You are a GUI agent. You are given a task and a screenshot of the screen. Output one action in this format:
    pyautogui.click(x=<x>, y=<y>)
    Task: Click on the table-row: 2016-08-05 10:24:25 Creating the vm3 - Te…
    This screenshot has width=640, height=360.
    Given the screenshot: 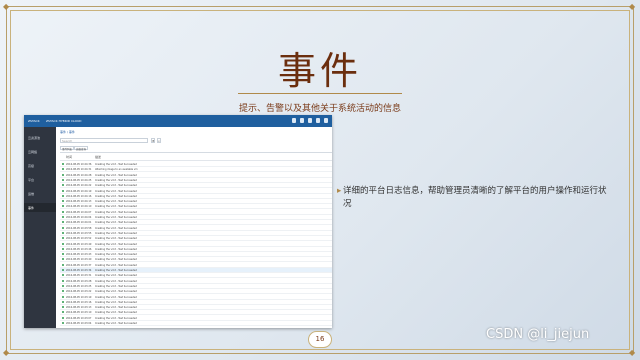 What is the action you would take?
    pyautogui.click(x=196, y=180)
    